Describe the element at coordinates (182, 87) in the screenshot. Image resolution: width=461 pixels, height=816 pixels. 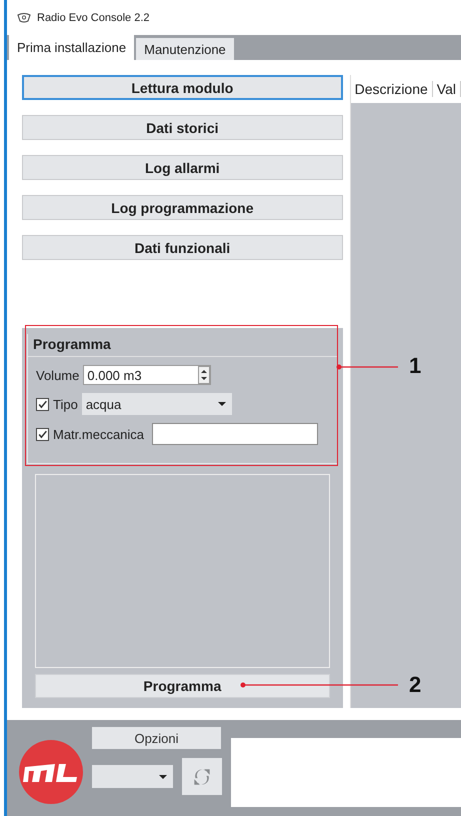
I see `action-button: Lettura modulo` at that location.